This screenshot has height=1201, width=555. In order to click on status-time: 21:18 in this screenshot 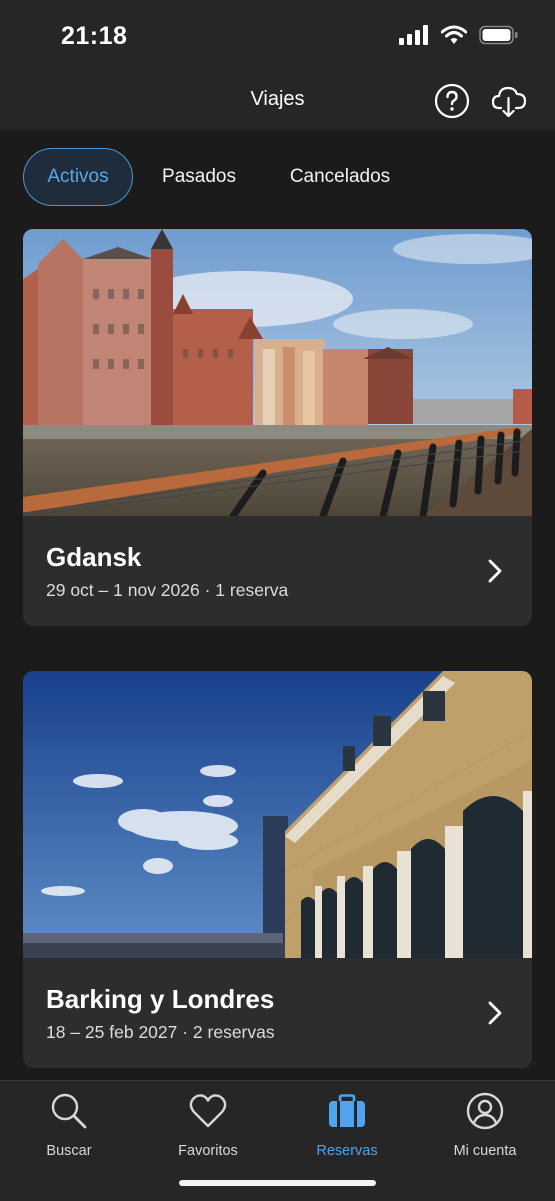, I will do `click(94, 36)`.